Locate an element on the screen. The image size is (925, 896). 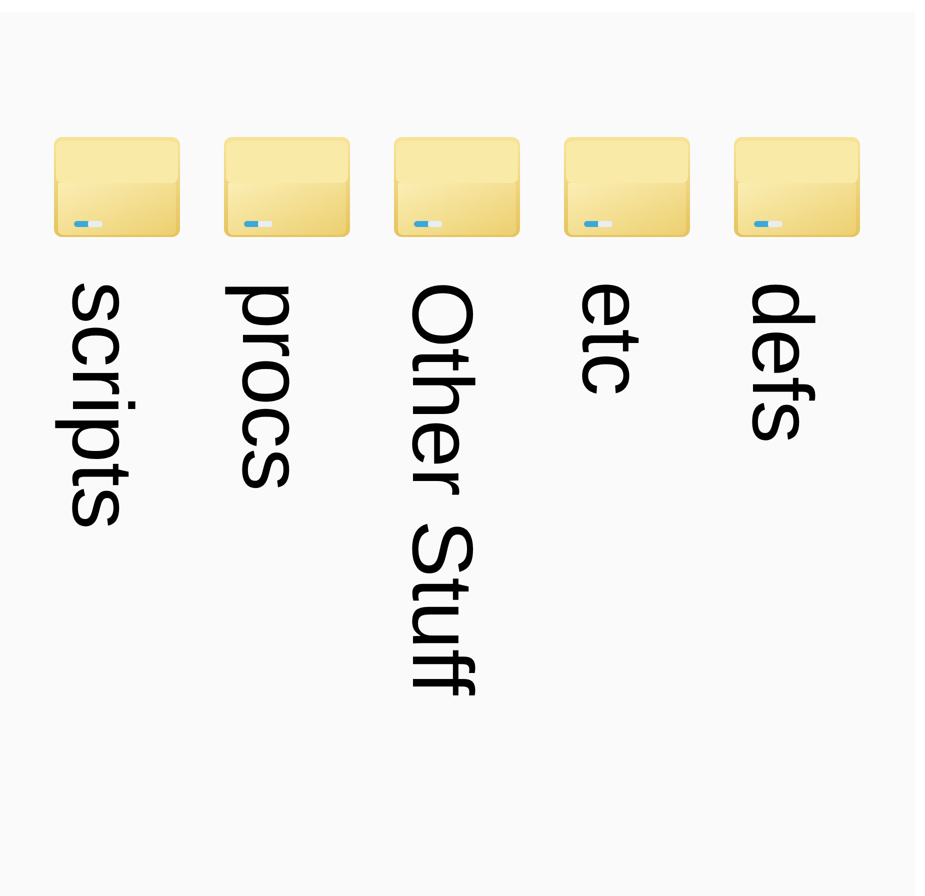
folder-label: etc is located at coordinates (612, 338).